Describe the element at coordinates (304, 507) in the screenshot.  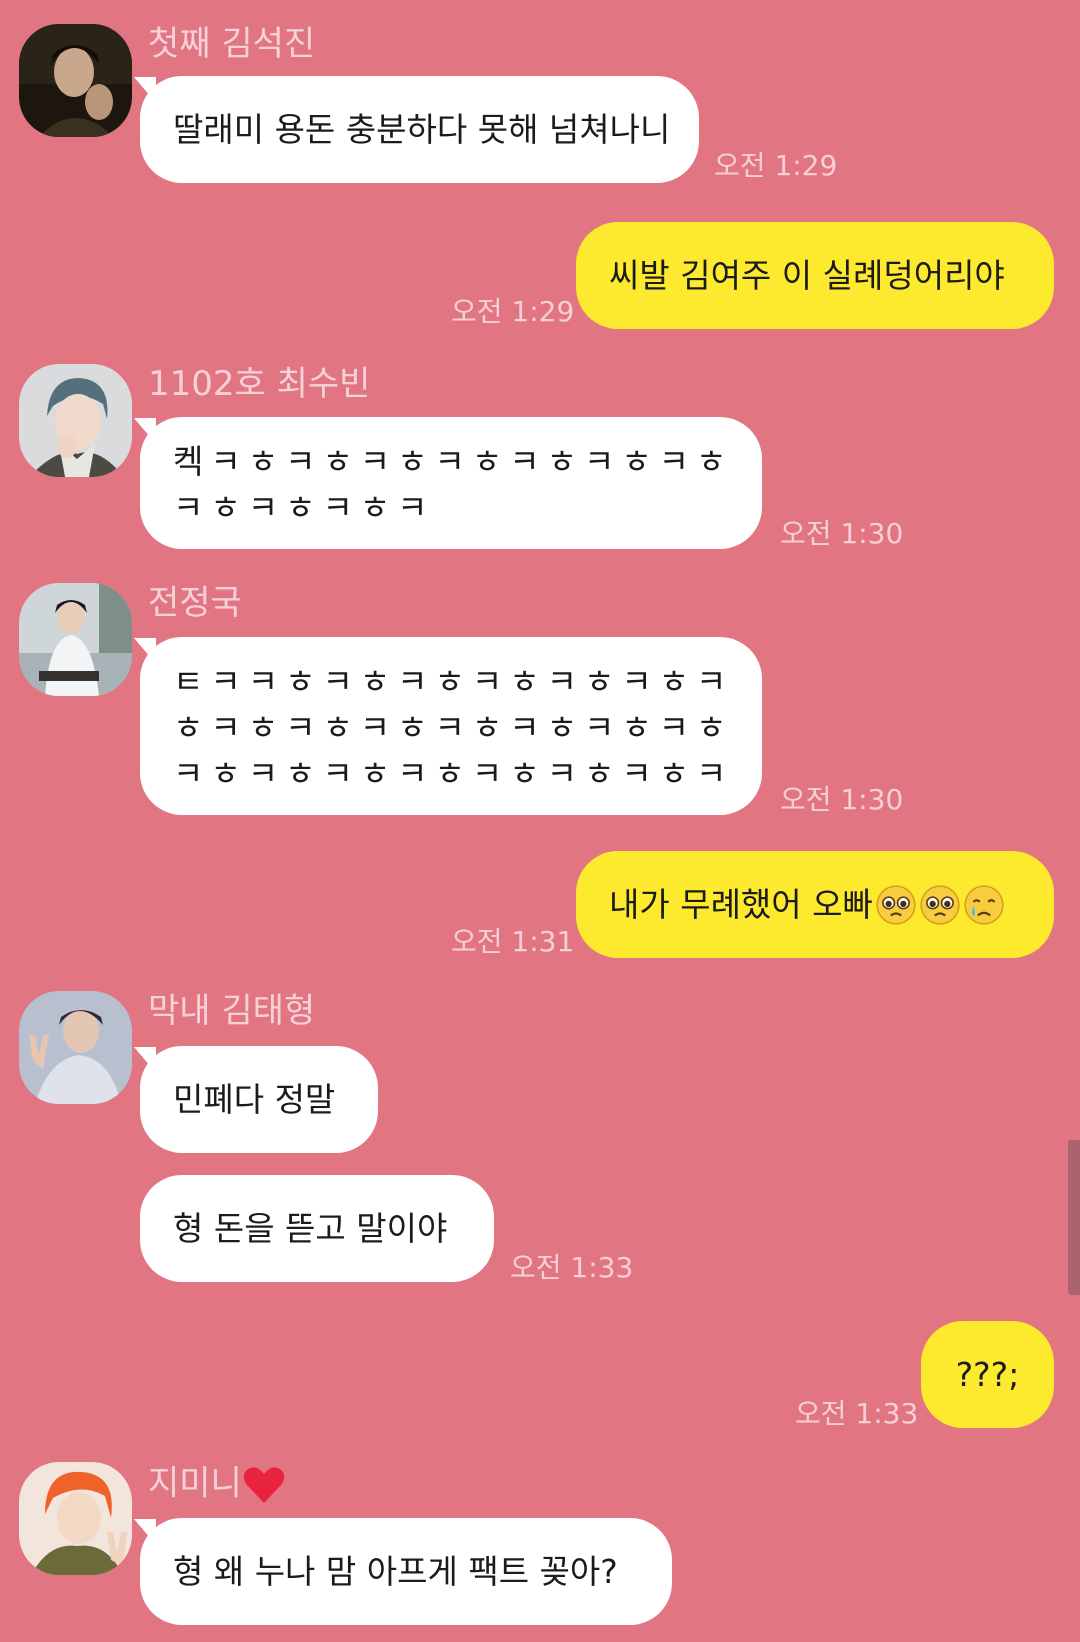
I see `message-line: ㅋㅎㅋㅎㅋㅎㅋ` at that location.